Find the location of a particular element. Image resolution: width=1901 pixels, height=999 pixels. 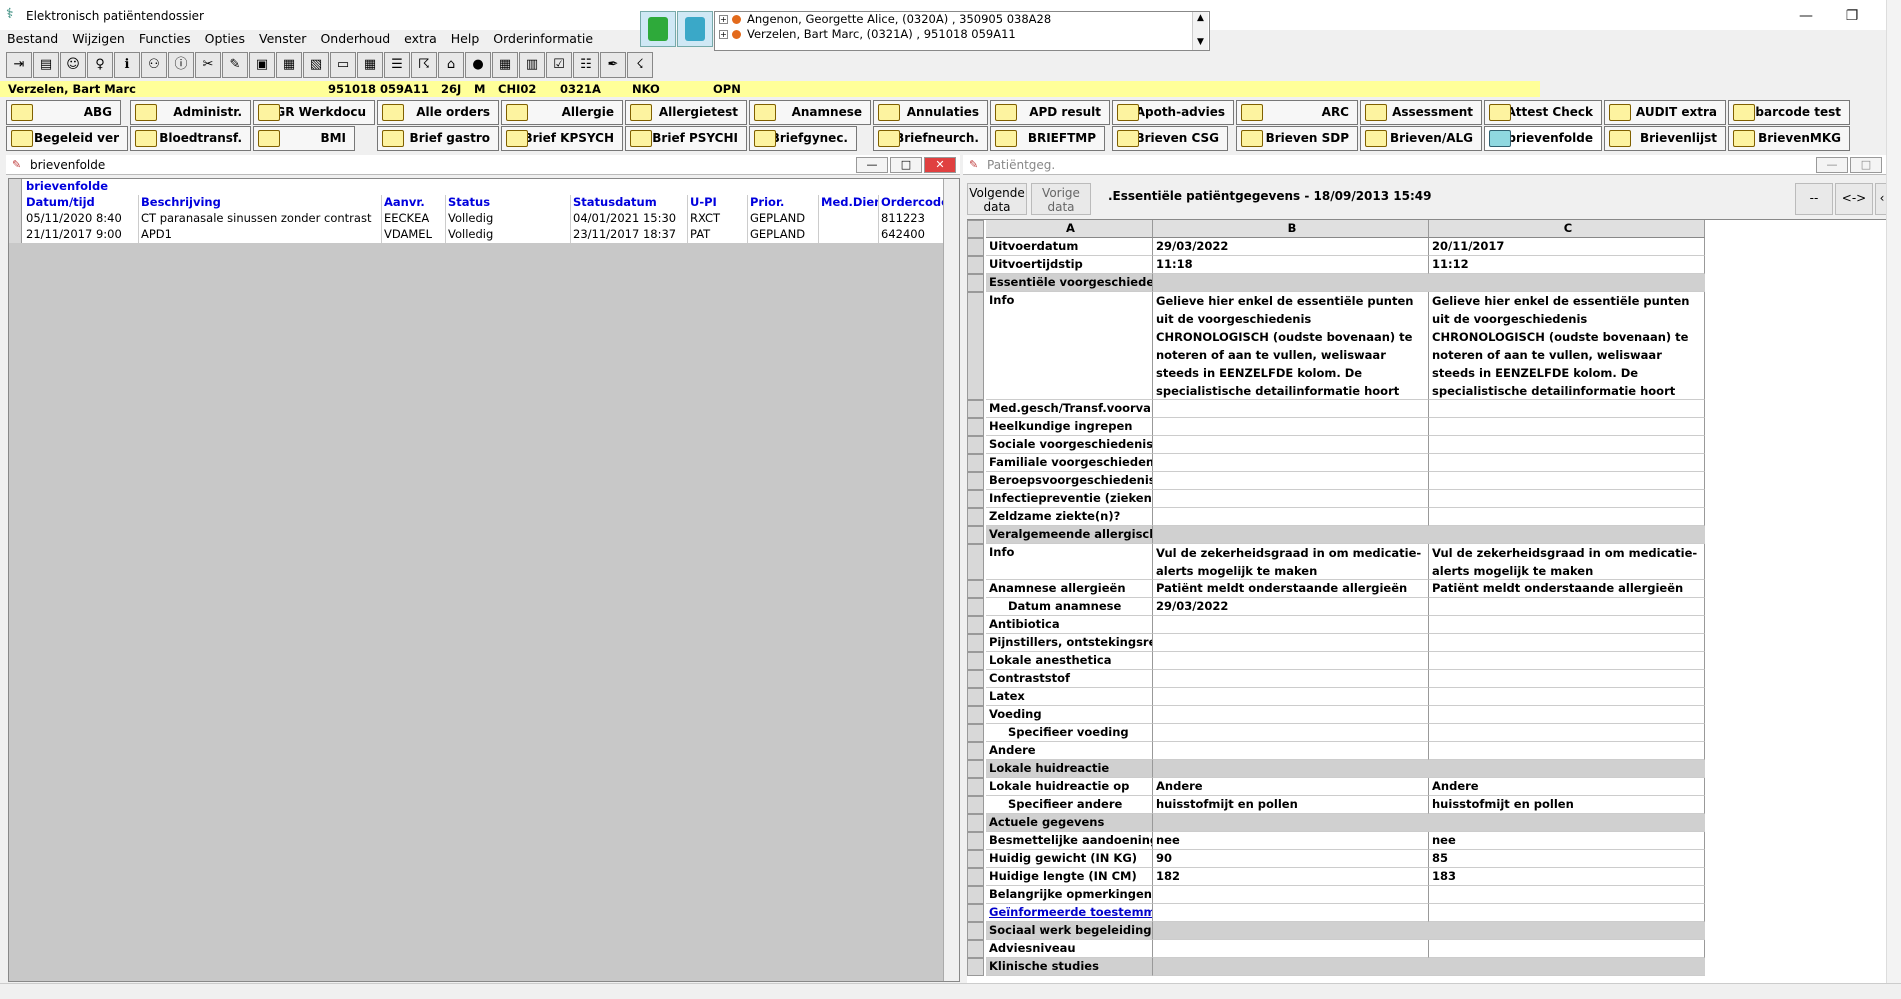

tab-agr-werkdocu: AGR Werkdocu is located at coordinates (314, 112).